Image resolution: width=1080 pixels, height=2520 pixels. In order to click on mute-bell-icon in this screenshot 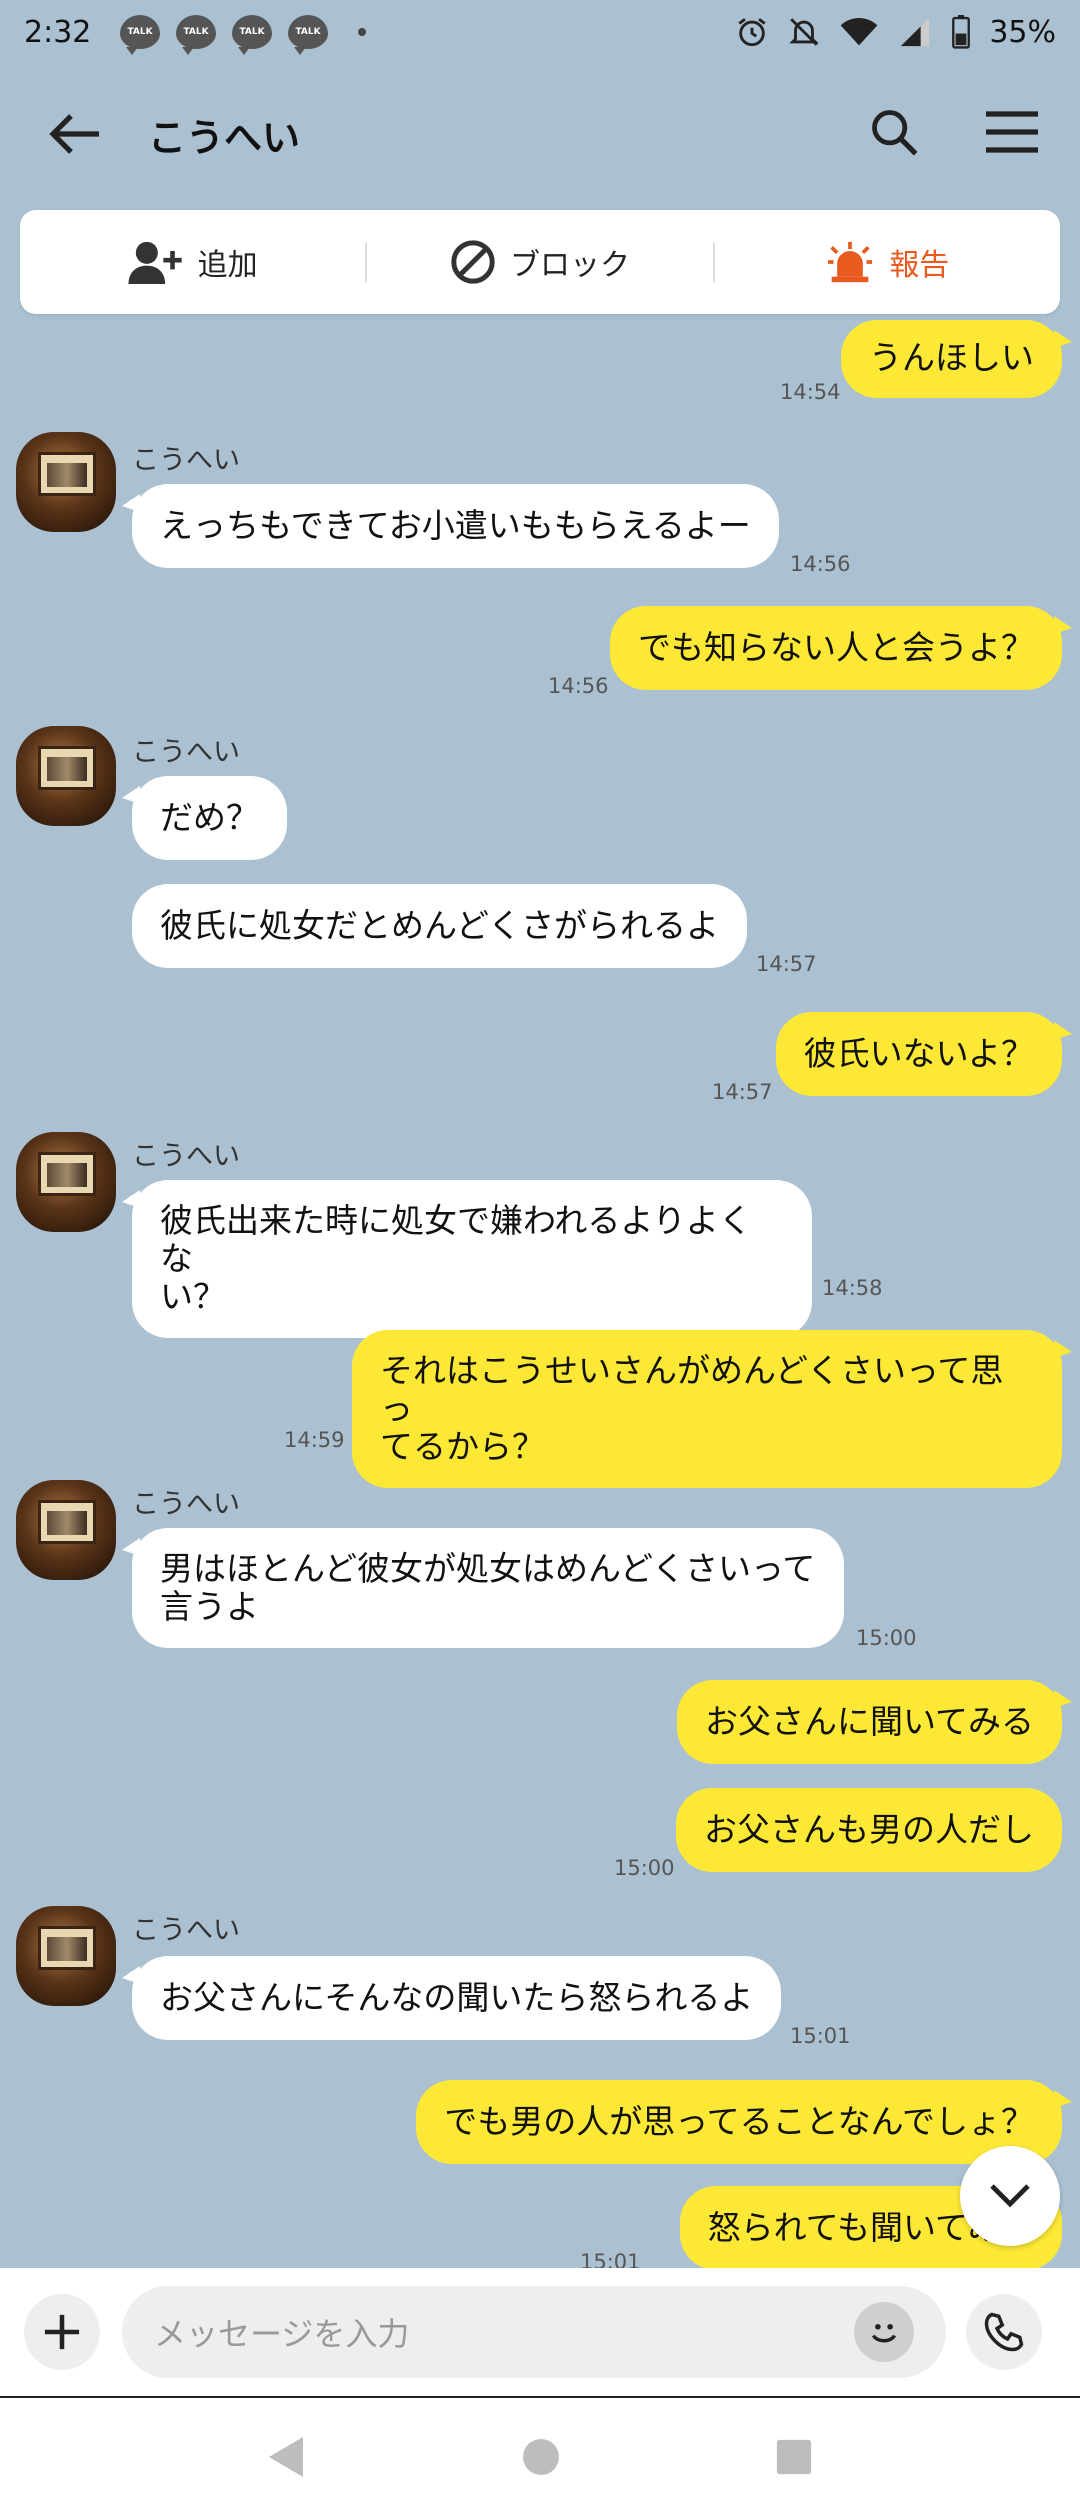, I will do `click(804, 32)`.